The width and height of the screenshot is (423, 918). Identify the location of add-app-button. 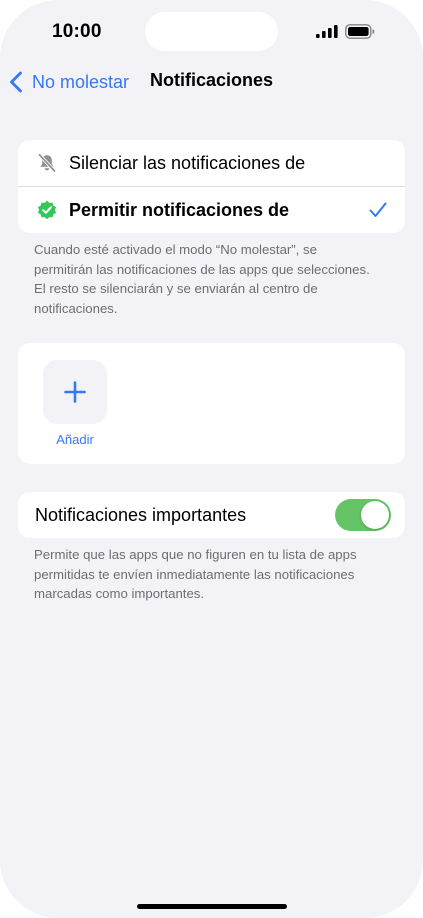
(75, 392).